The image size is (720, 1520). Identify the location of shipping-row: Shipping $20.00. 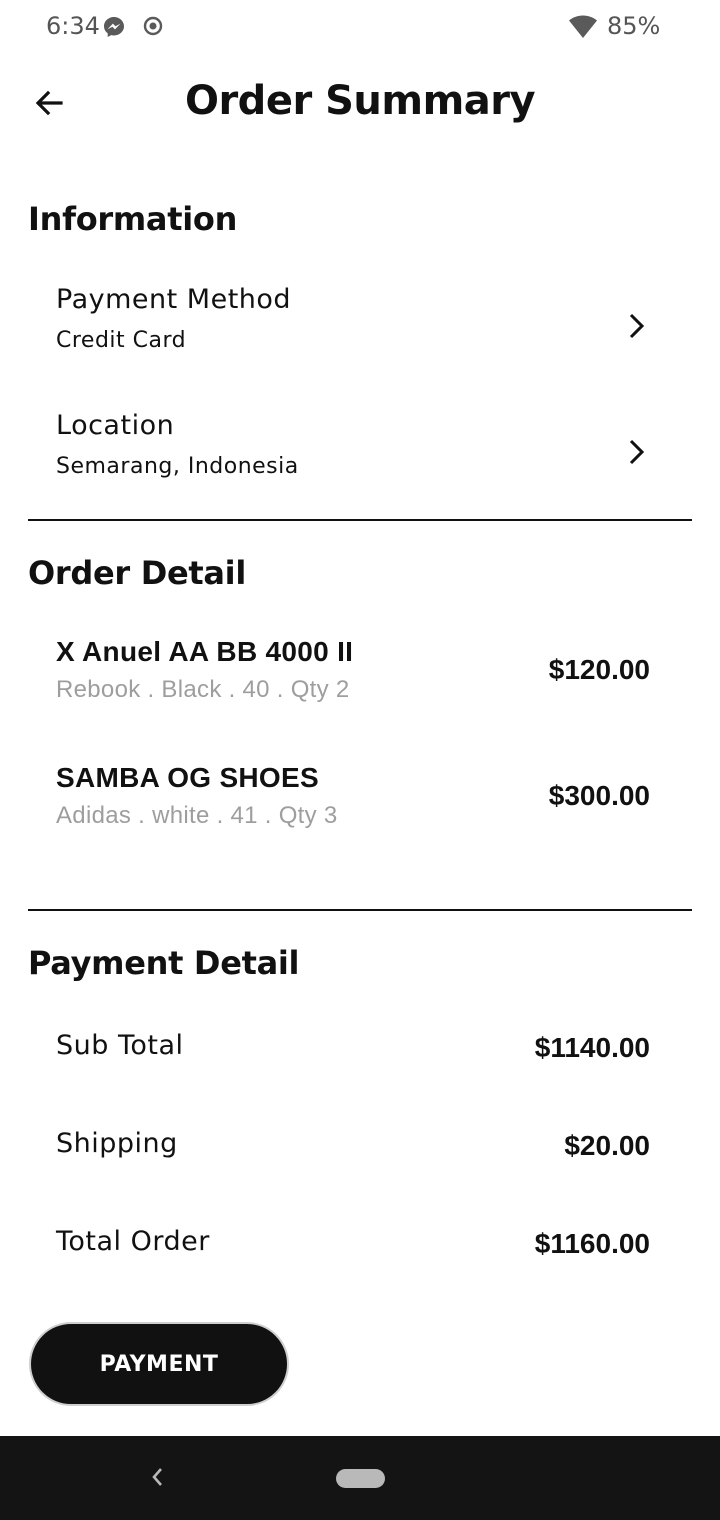
(360, 1158).